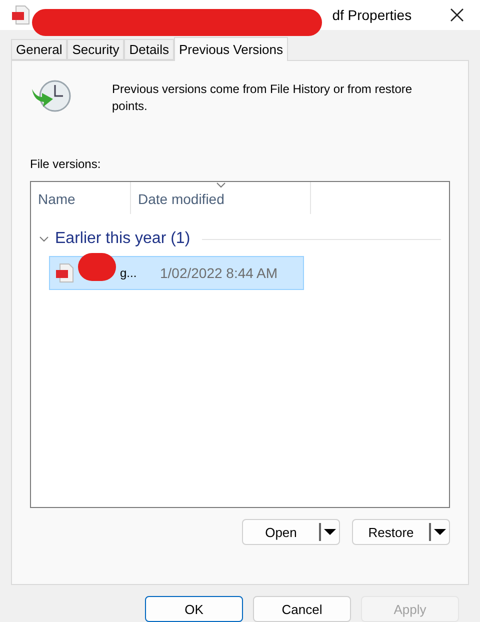 This screenshot has height=622, width=480. I want to click on split-button: Open, so click(291, 532).